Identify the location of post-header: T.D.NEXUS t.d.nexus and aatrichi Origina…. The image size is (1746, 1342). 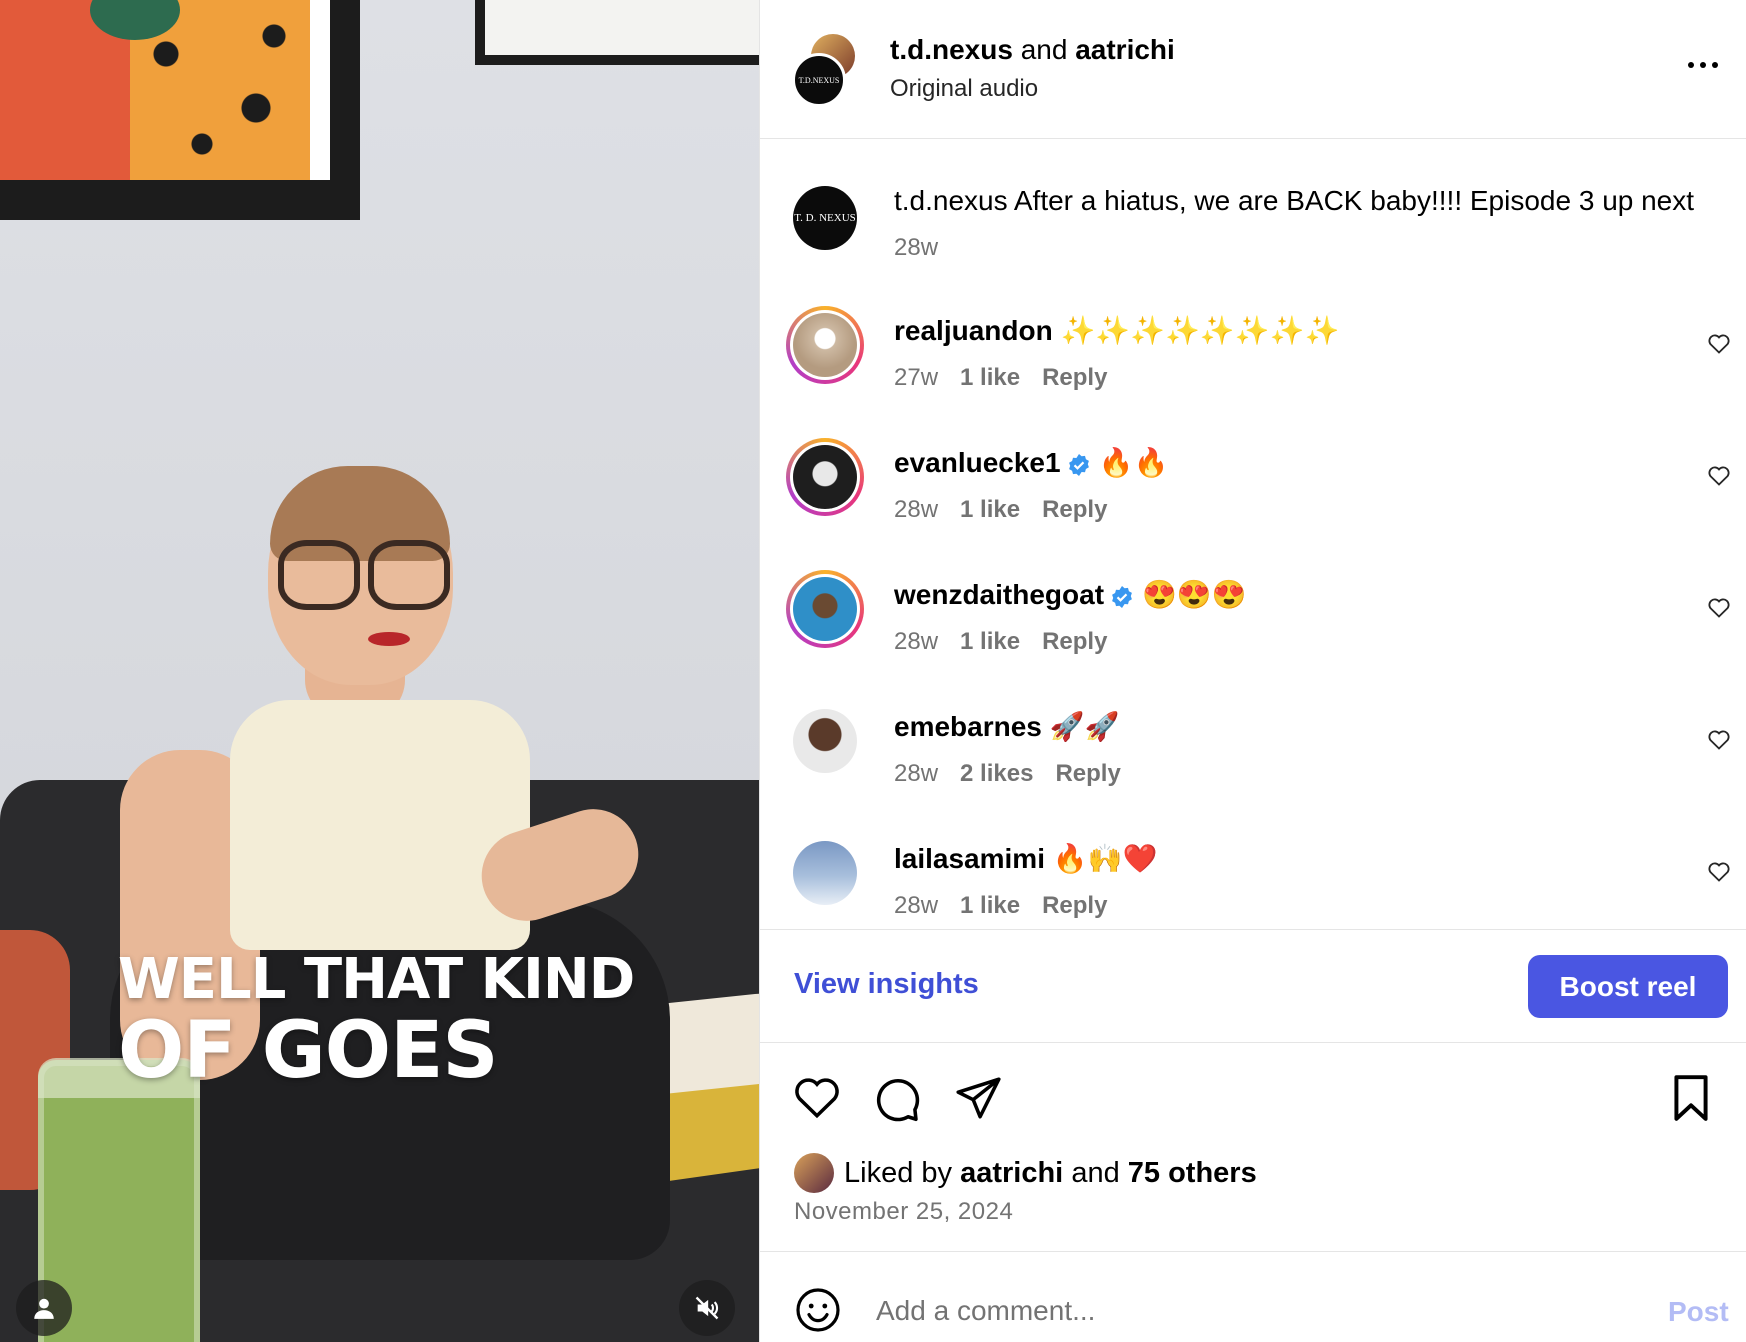
(1253, 69).